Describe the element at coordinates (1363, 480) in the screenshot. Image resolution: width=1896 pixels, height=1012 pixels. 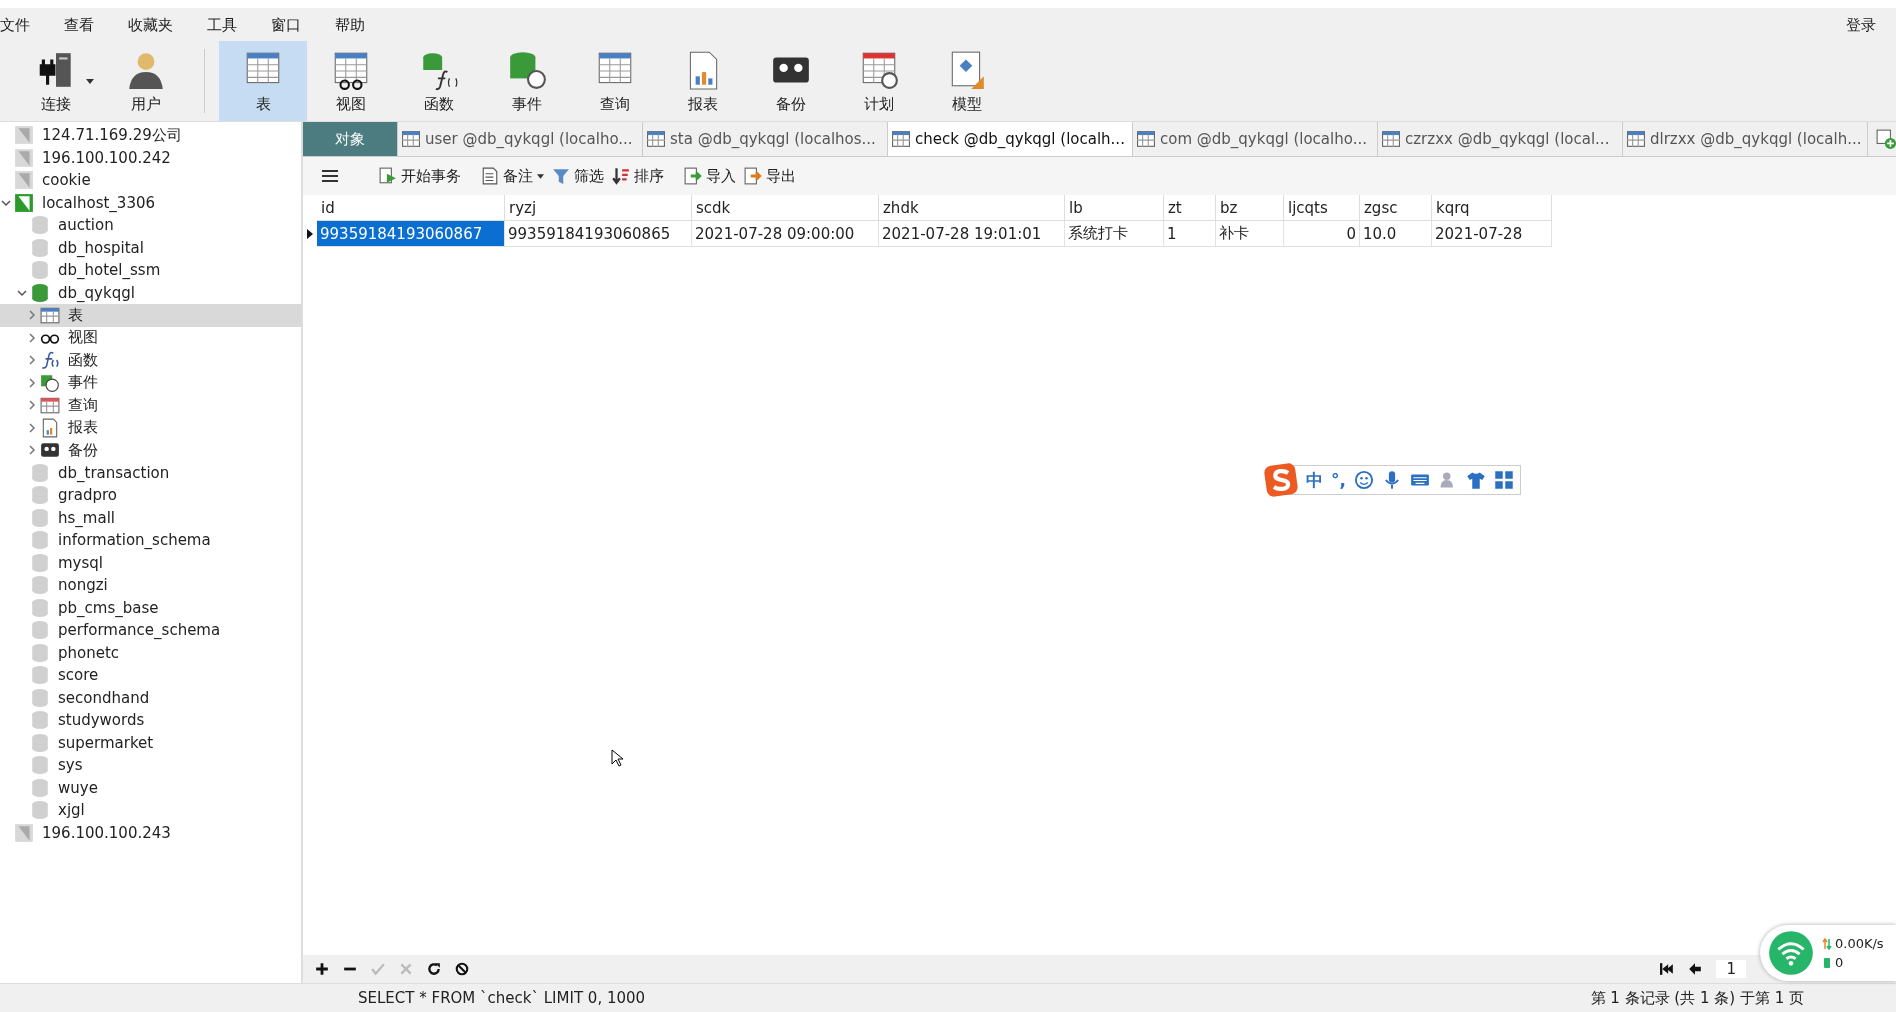
I see `smiley-icon` at that location.